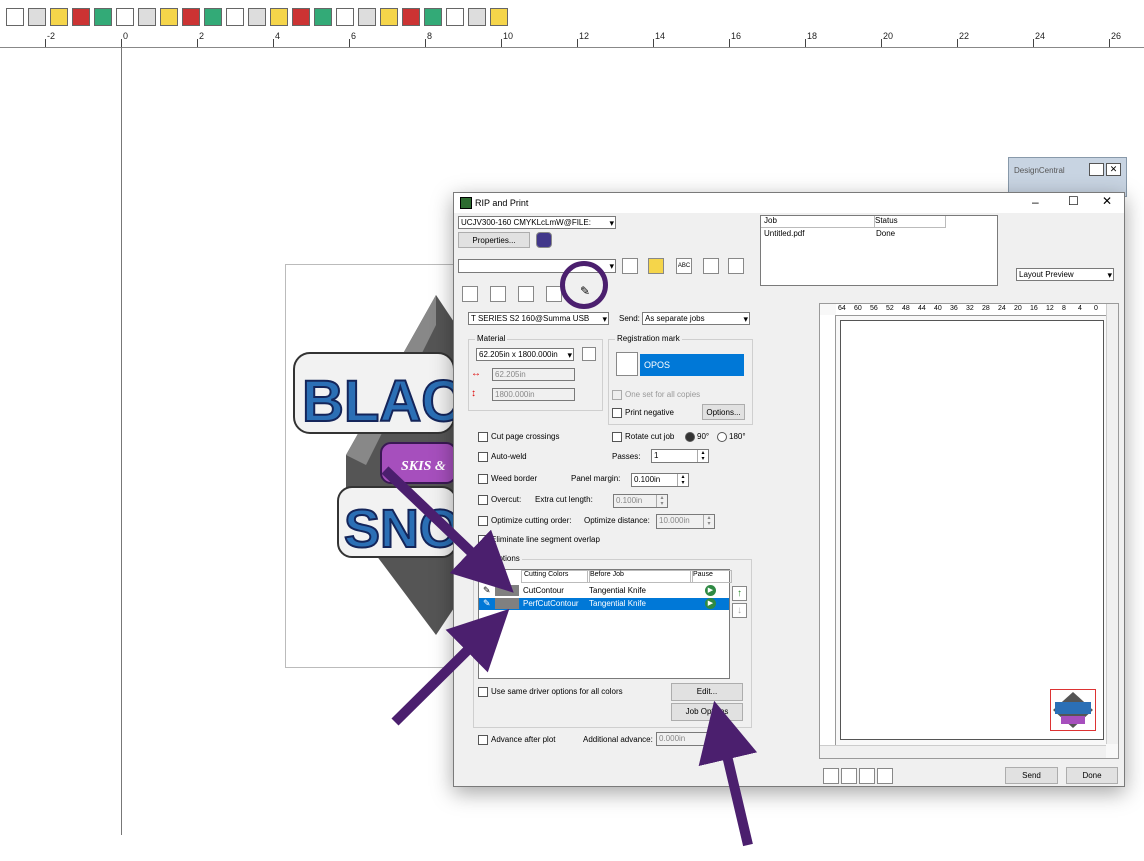 Image resolution: width=1144 pixels, height=861 pixels. I want to click on annotation-arrows, so click(569, 656).